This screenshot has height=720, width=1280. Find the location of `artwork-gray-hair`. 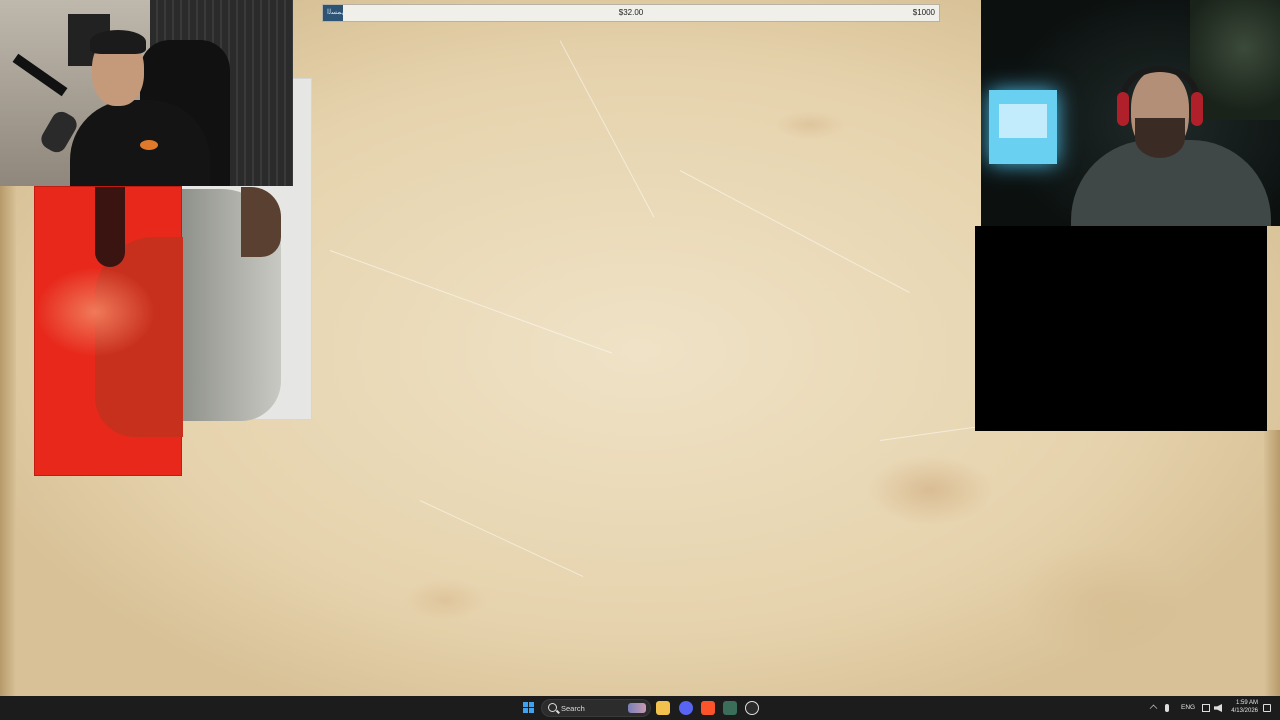

artwork-gray-hair is located at coordinates (261, 222).